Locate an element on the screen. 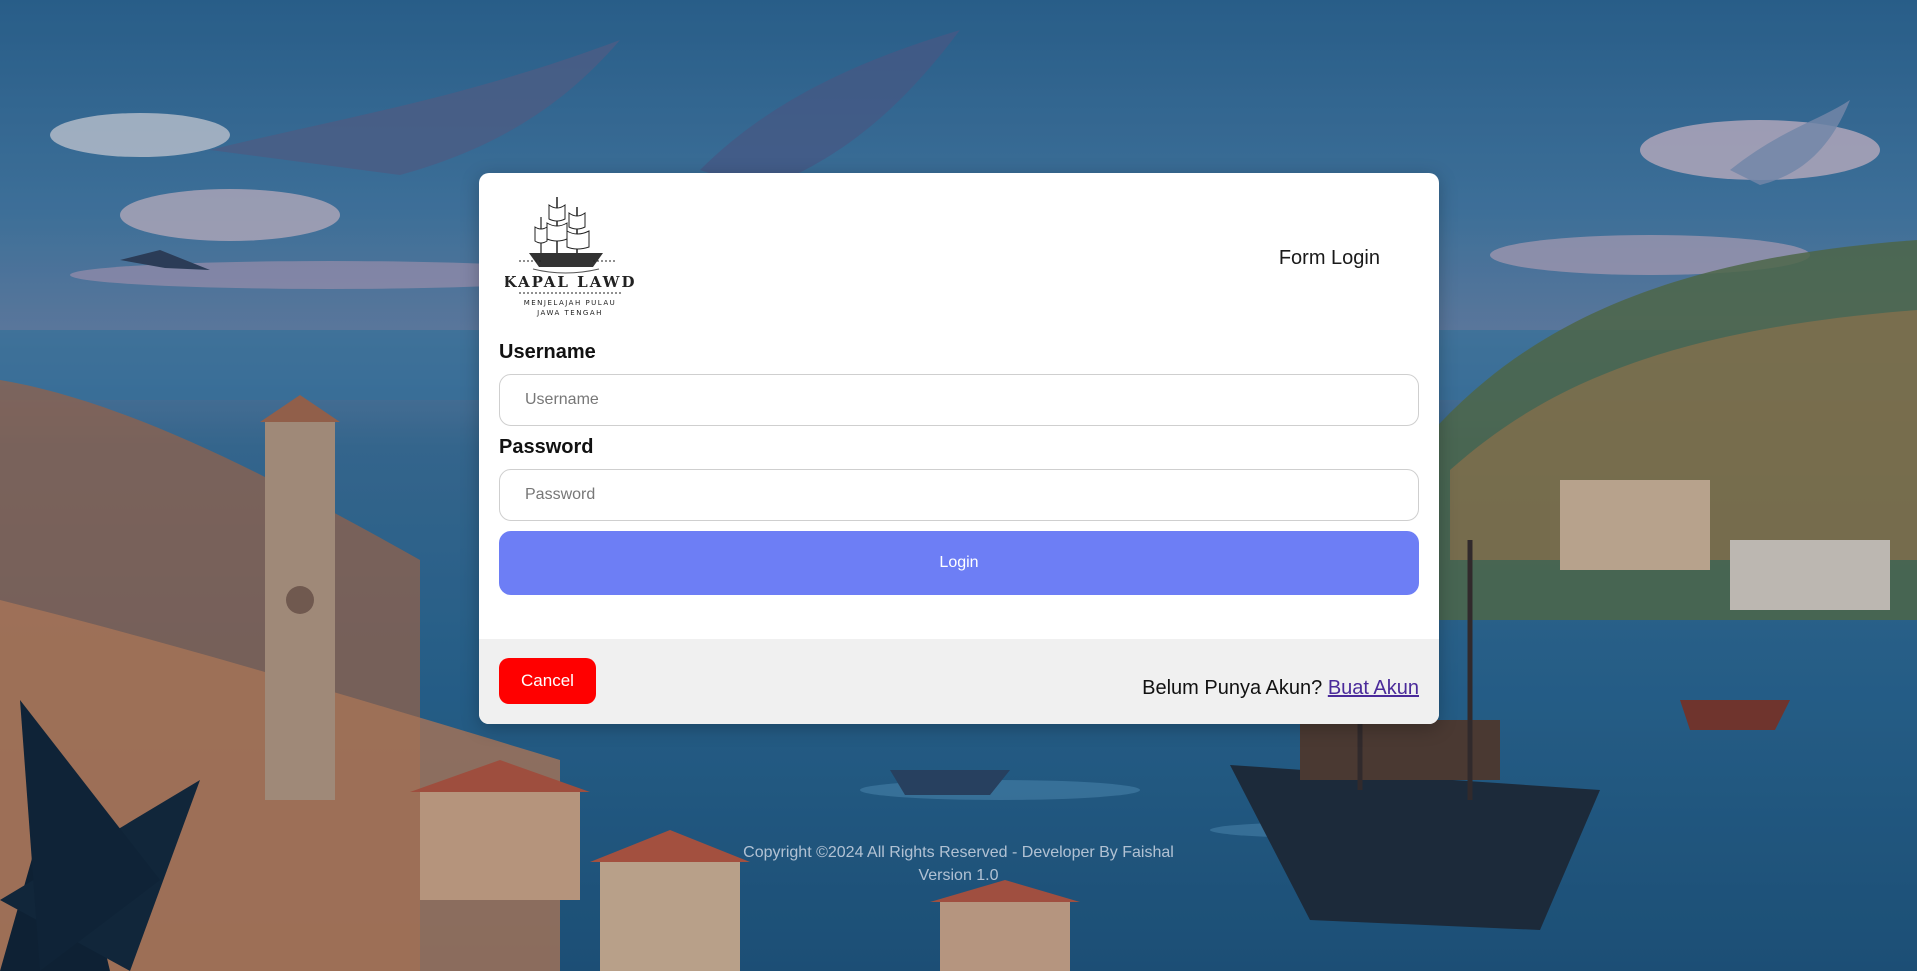 The image size is (1917, 971). logo-name: KAPAL LAWD is located at coordinates (570, 282).